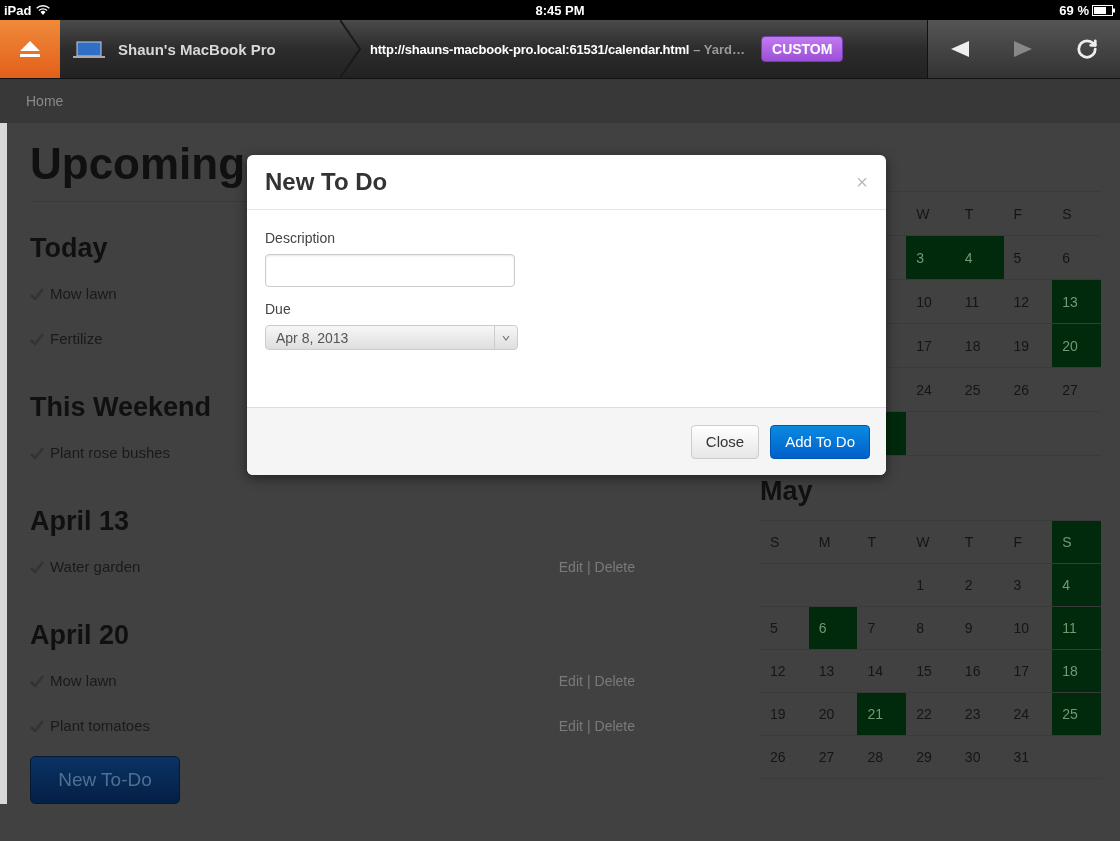  I want to click on dialog-title: New To Do, so click(326, 182).